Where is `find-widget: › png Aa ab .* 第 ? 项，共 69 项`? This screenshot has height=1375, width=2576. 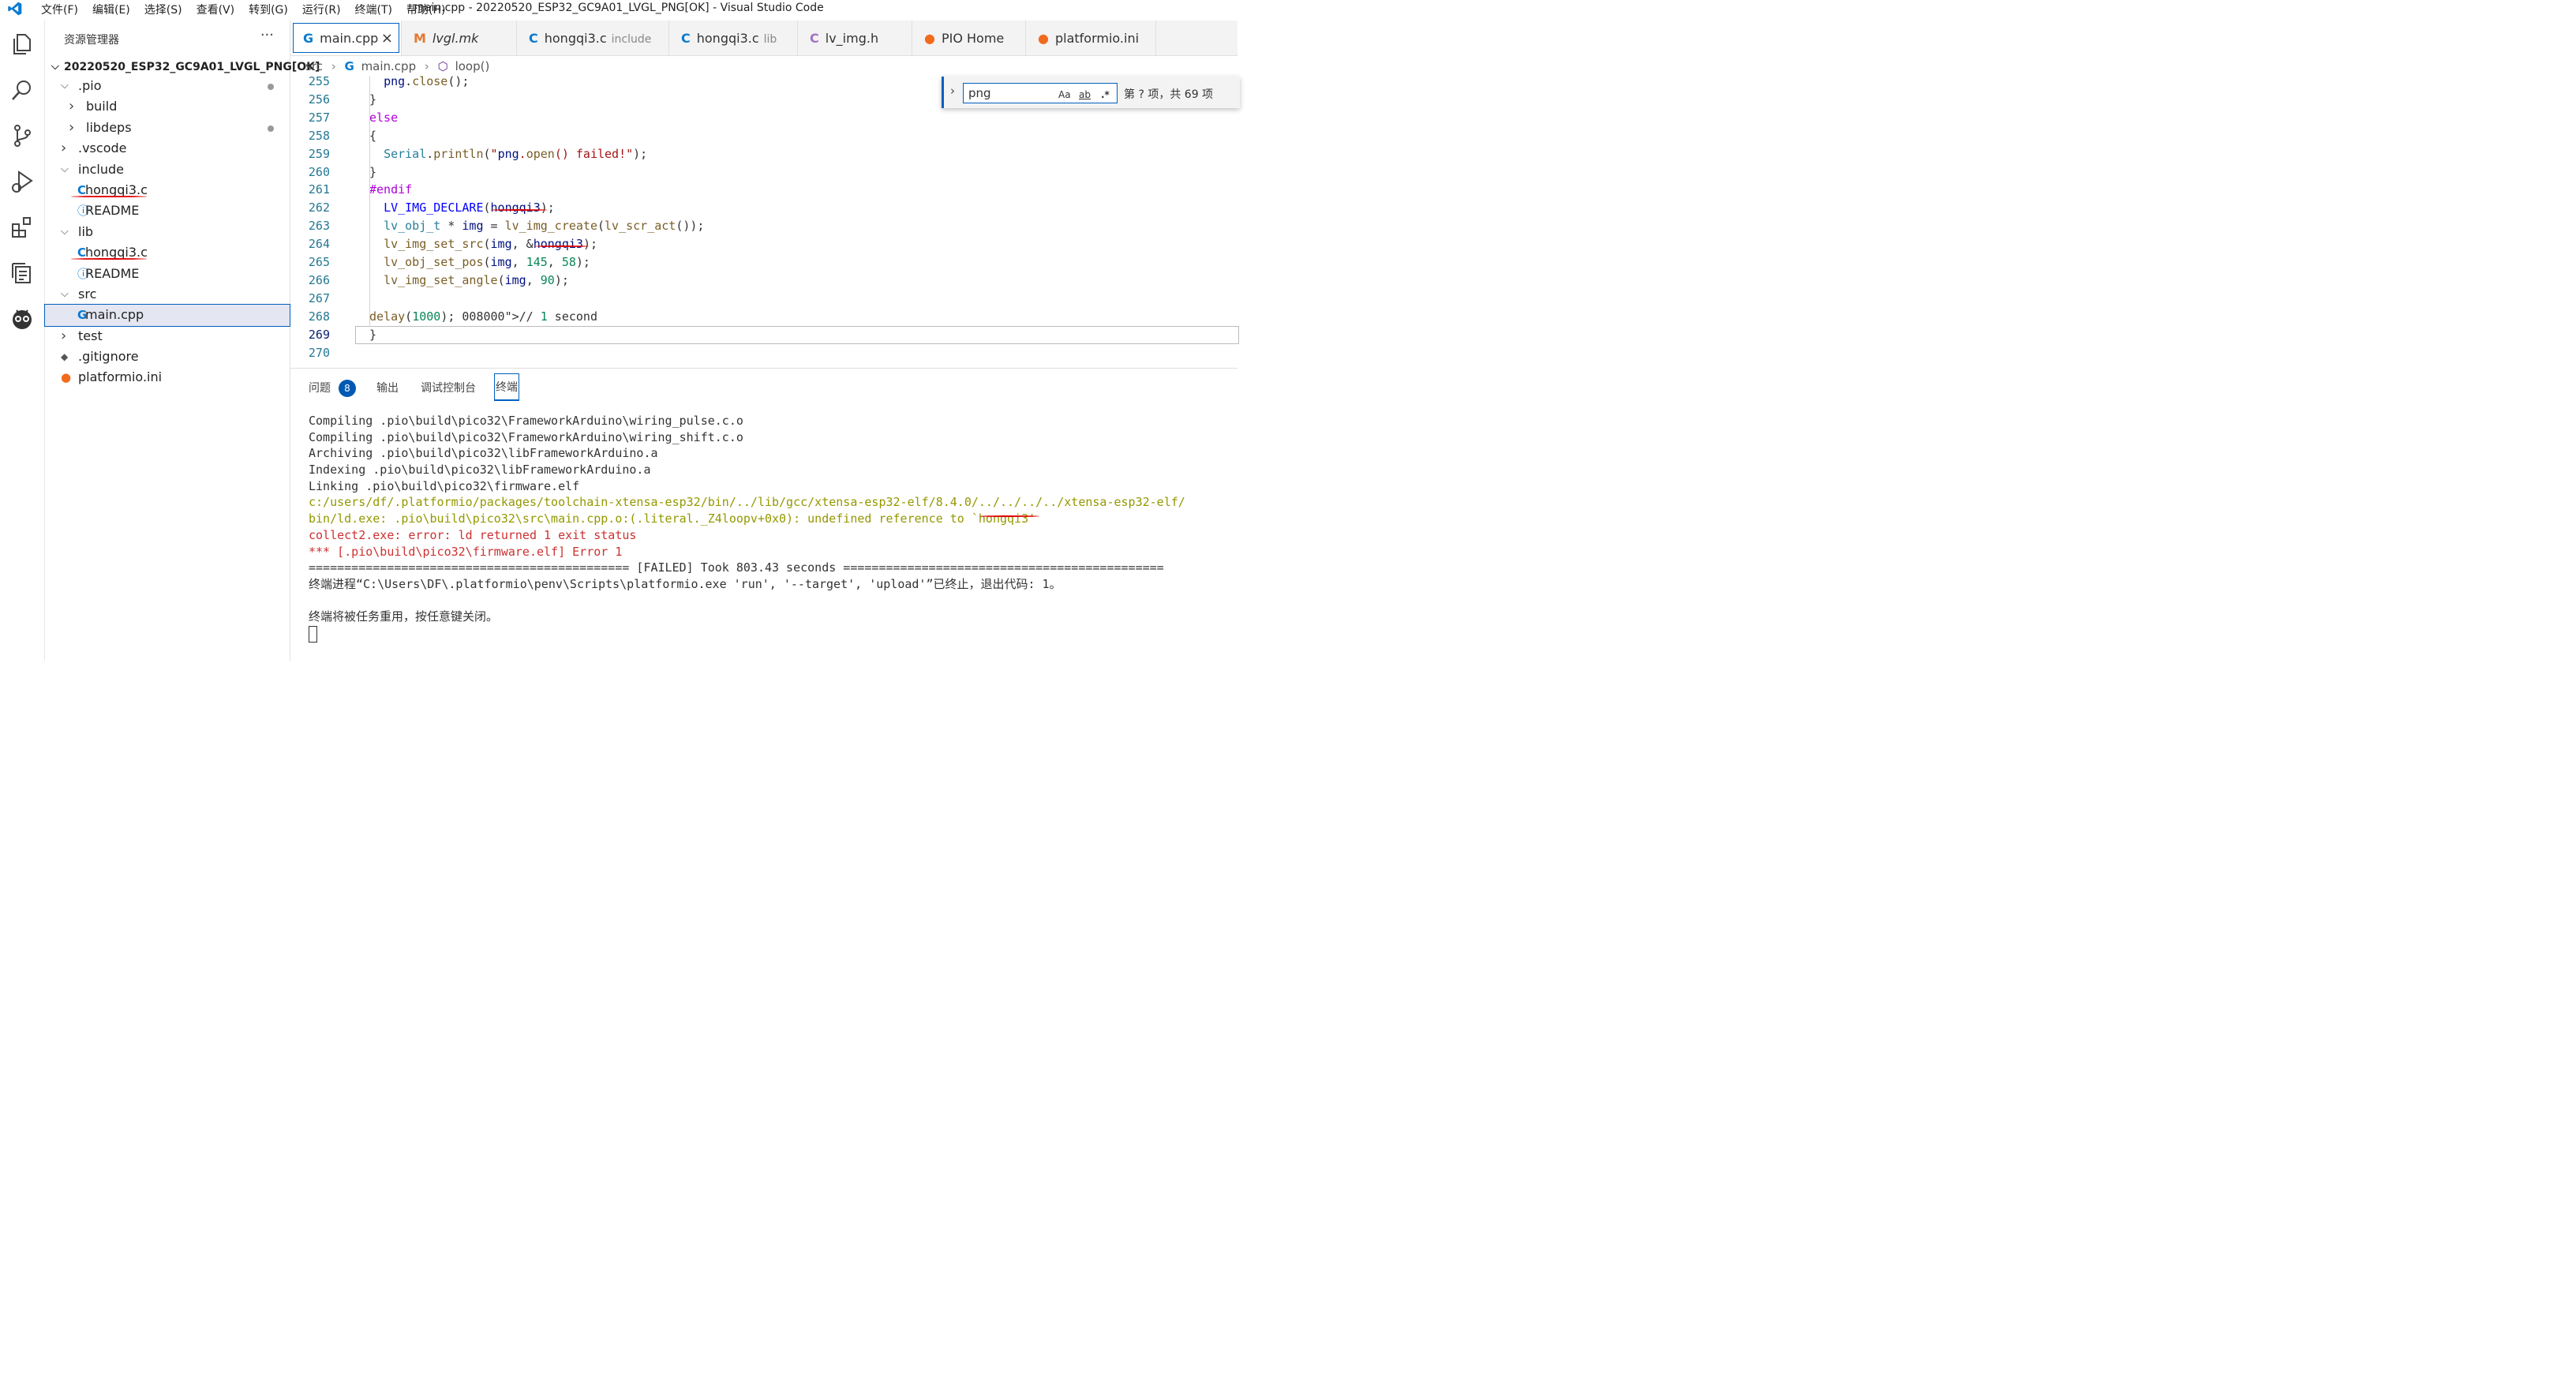
find-widget: › png Aa ab .* 第 ? 项，共 69 项 is located at coordinates (1091, 93).